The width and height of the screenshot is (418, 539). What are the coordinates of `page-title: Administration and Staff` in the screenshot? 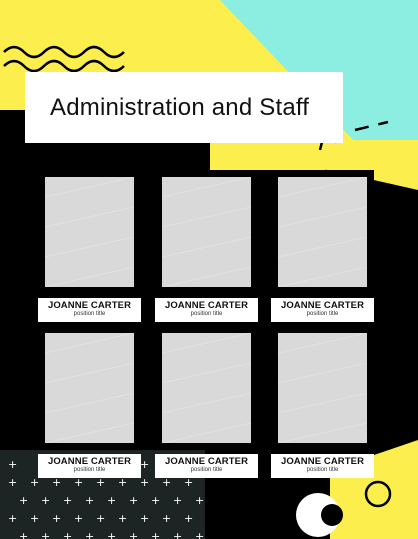 It's located at (180, 107).